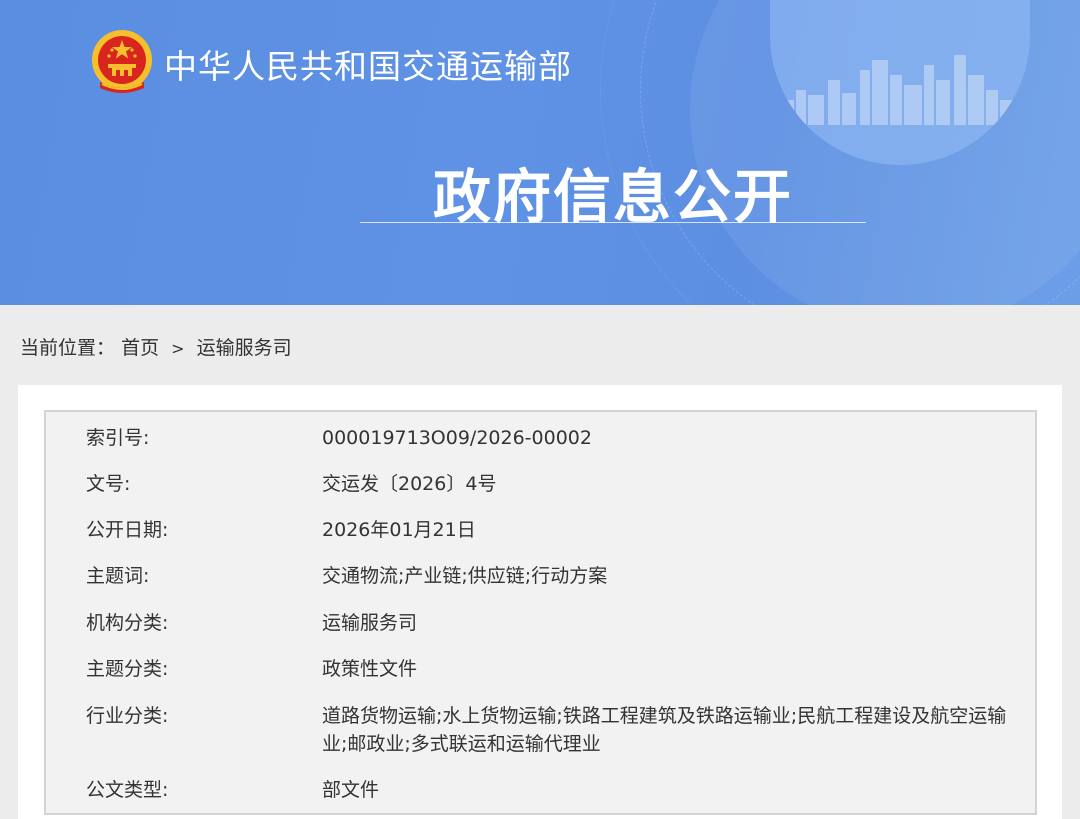 Image resolution: width=1080 pixels, height=819 pixels. What do you see at coordinates (457, 438) in the screenshot?
I see `info-value: 000019713O09/2026-00002` at bounding box center [457, 438].